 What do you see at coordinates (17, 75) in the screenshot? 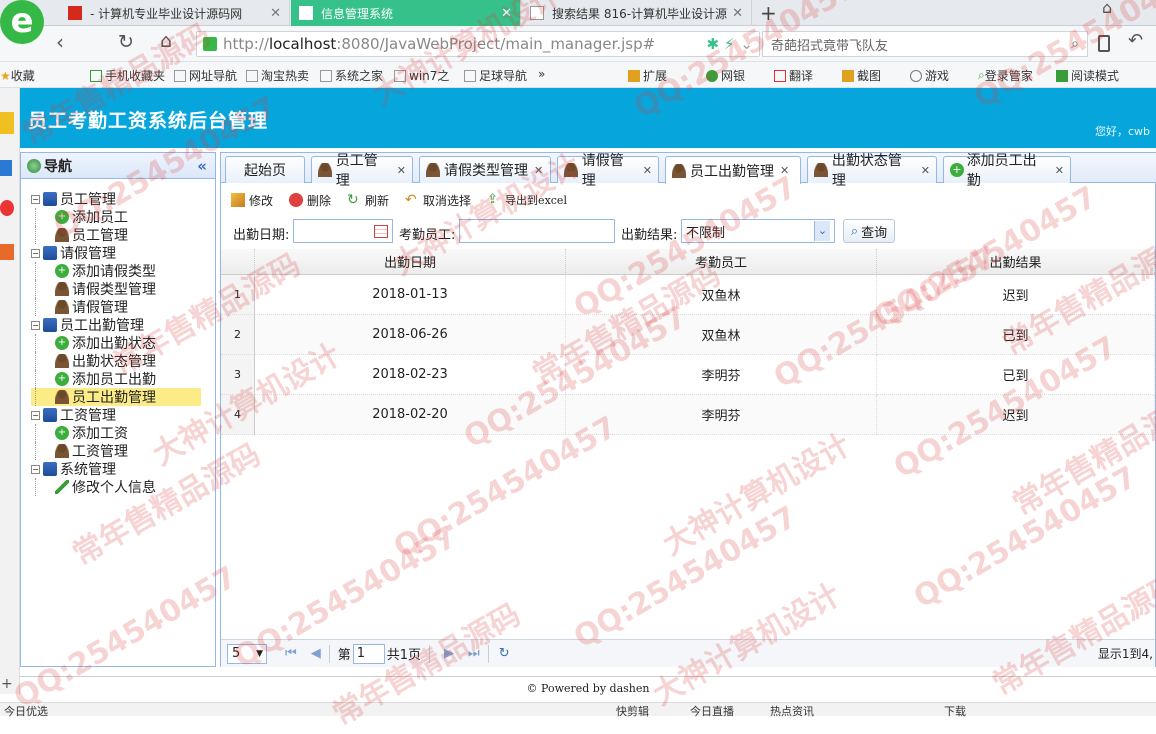
I see `bookmark-item: ★ 收藏` at bounding box center [17, 75].